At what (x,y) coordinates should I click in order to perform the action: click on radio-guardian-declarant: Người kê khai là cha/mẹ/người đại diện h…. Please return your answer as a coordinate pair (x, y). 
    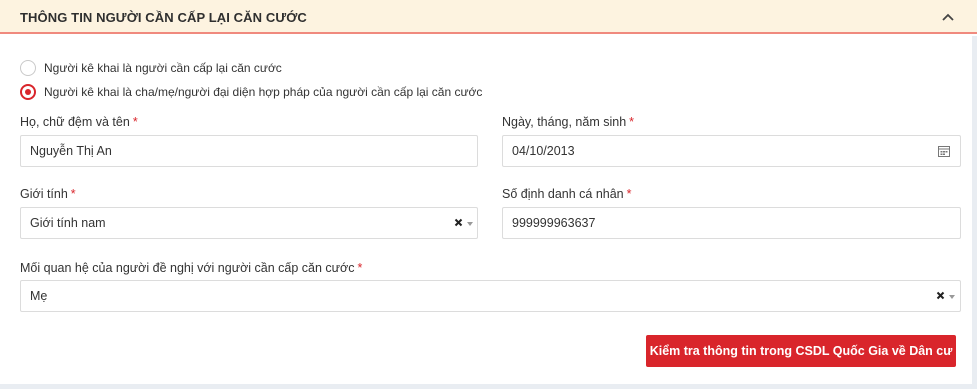
    Looking at the image, I should click on (251, 92).